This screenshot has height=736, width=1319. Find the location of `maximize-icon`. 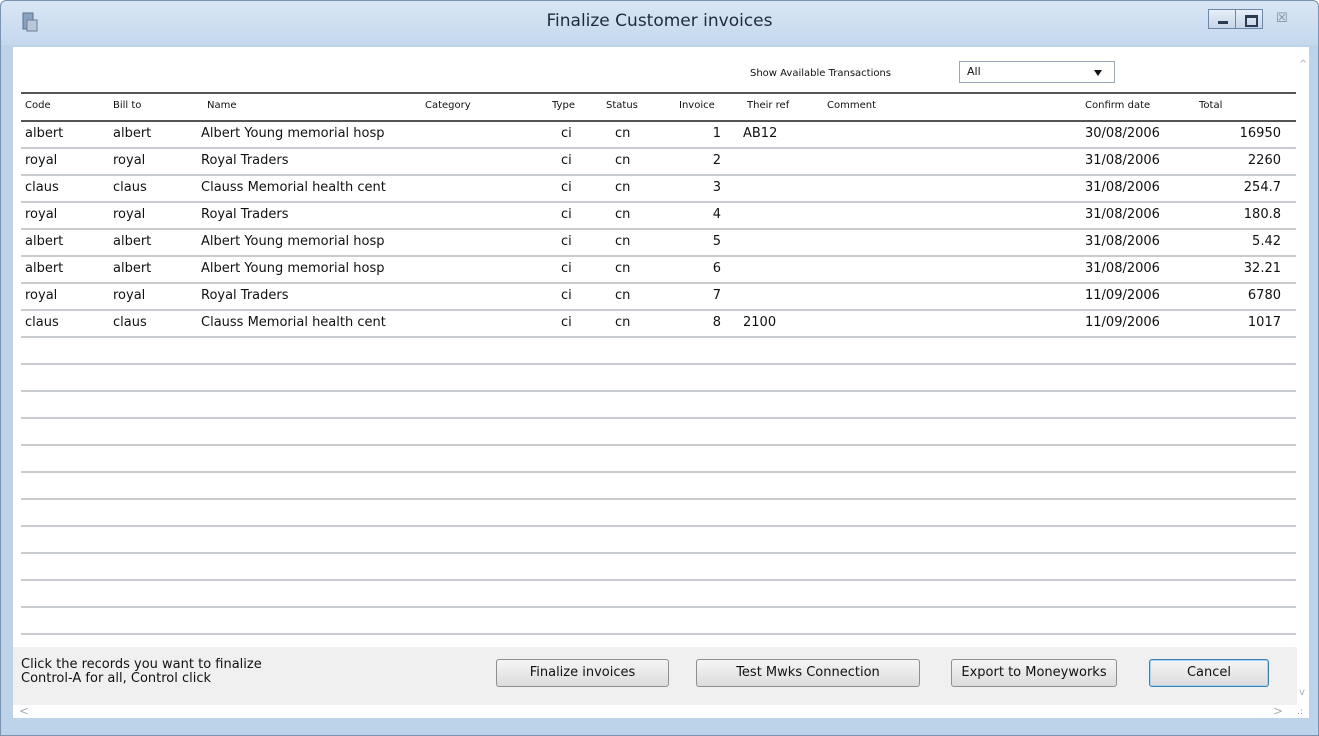

maximize-icon is located at coordinates (1251, 21).